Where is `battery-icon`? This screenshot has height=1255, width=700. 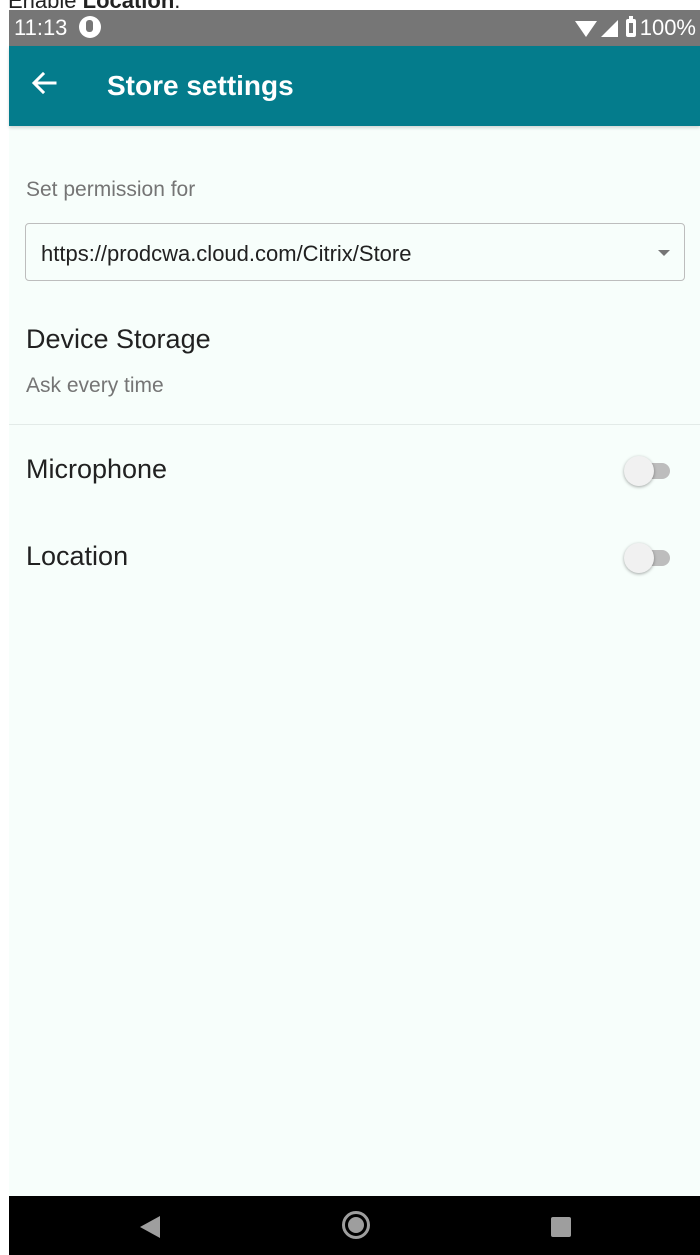
battery-icon is located at coordinates (630, 26).